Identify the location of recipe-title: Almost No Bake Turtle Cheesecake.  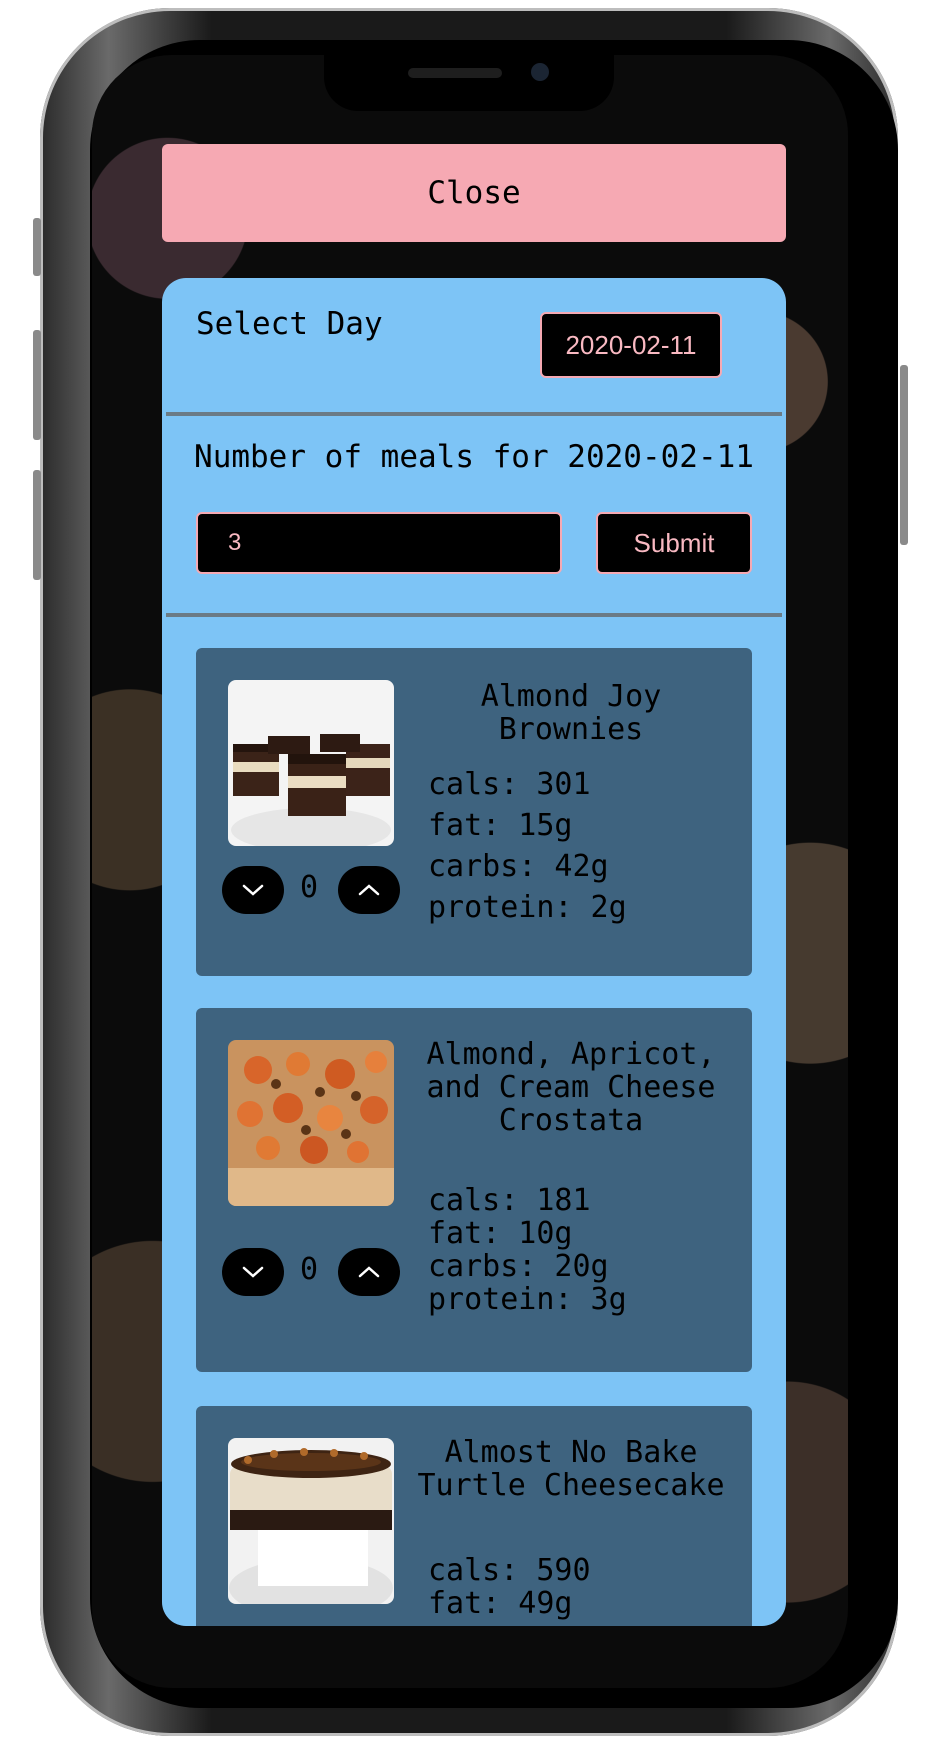
(571, 1469).